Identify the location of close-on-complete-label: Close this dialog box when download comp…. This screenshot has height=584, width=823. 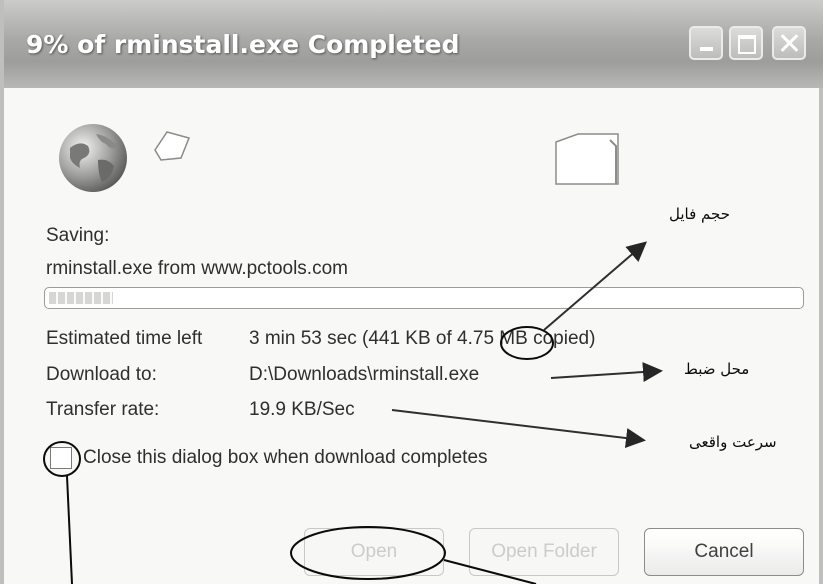
(285, 458).